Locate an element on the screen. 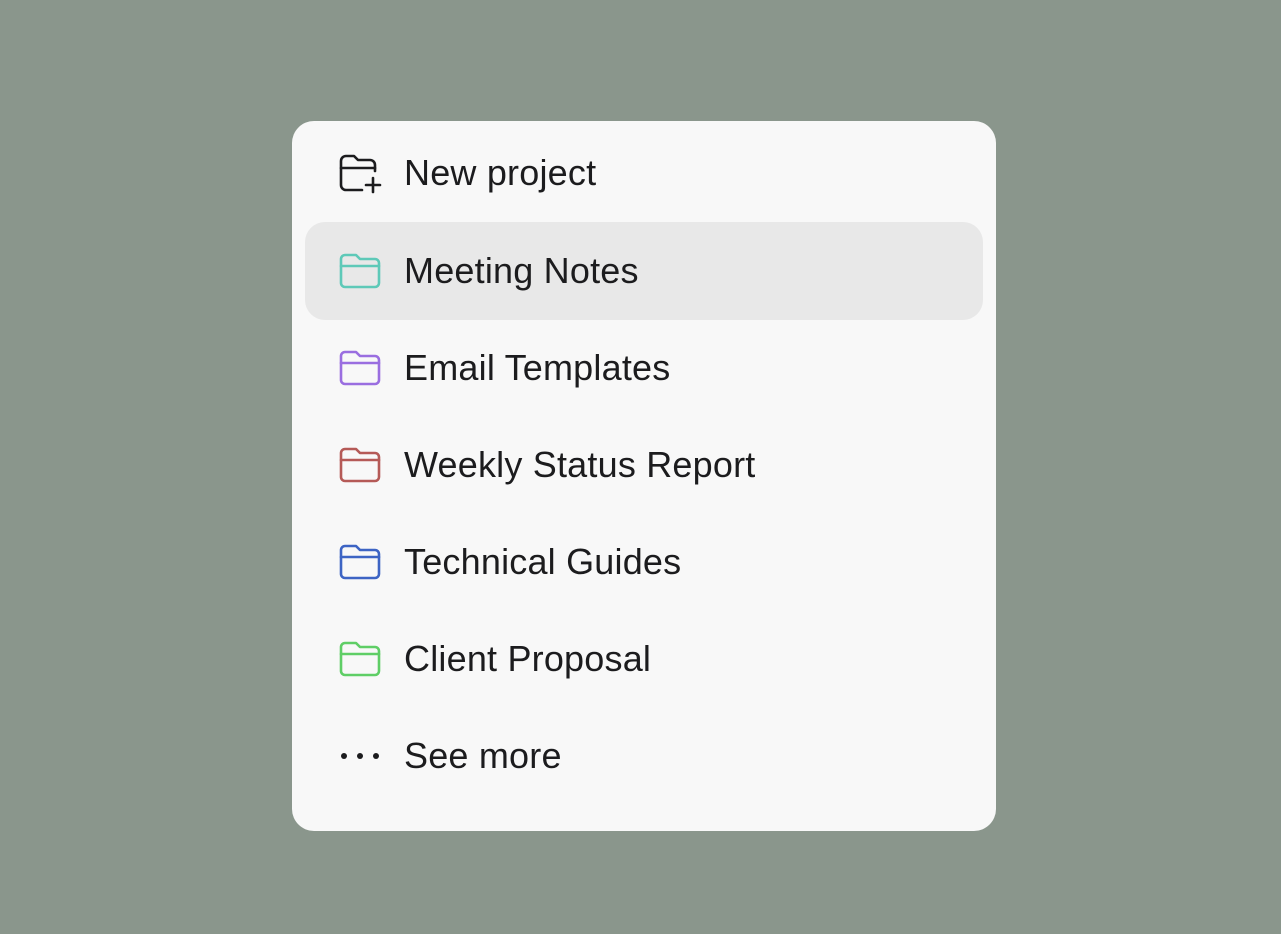 The image size is (1281, 934). menu-item-see-more: See more is located at coordinates (644, 756).